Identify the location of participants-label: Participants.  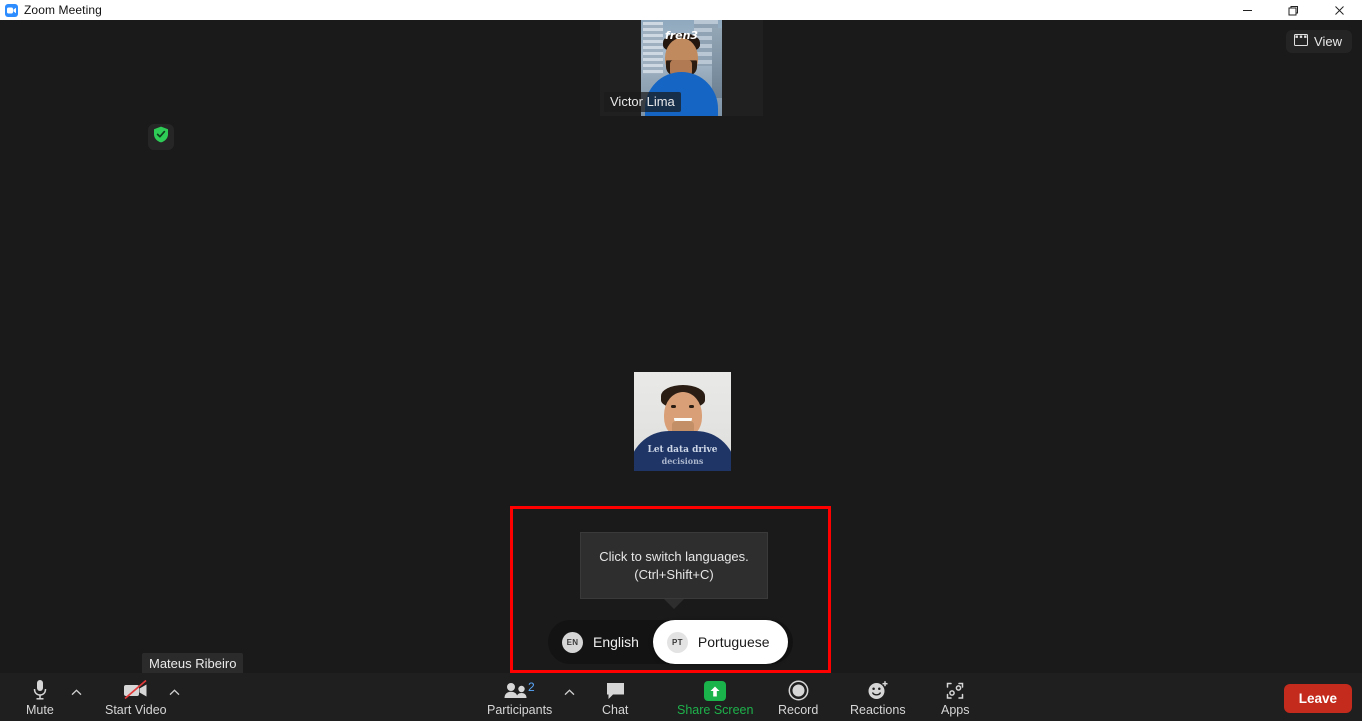
(520, 710).